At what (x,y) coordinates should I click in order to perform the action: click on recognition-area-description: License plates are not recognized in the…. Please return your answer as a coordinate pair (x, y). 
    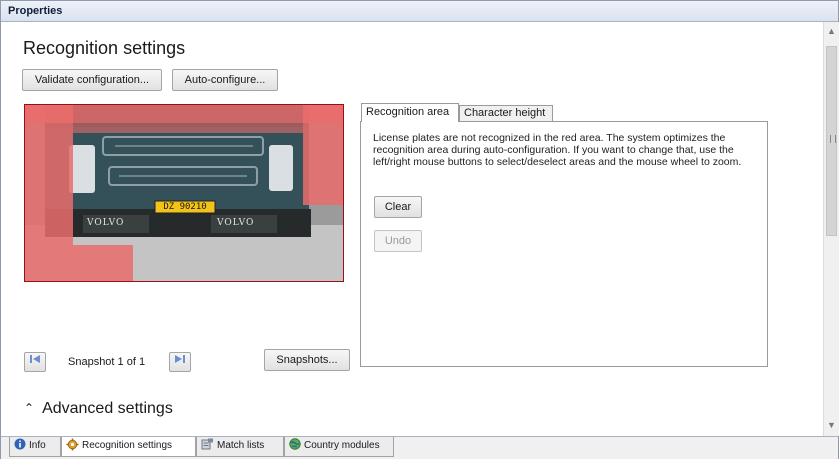
    Looking at the image, I should click on (557, 150).